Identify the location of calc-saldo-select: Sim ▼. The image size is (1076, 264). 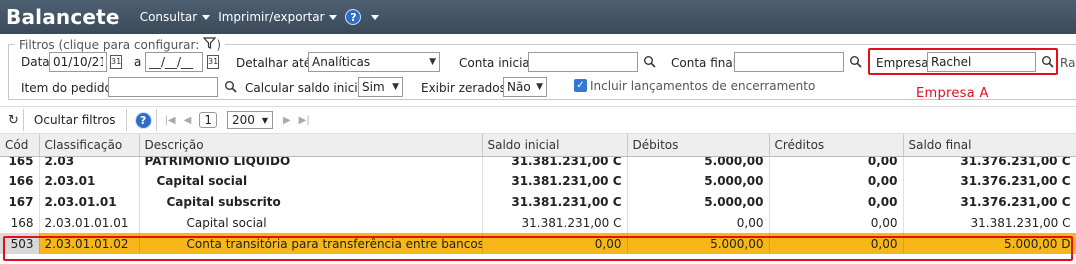
(380, 87).